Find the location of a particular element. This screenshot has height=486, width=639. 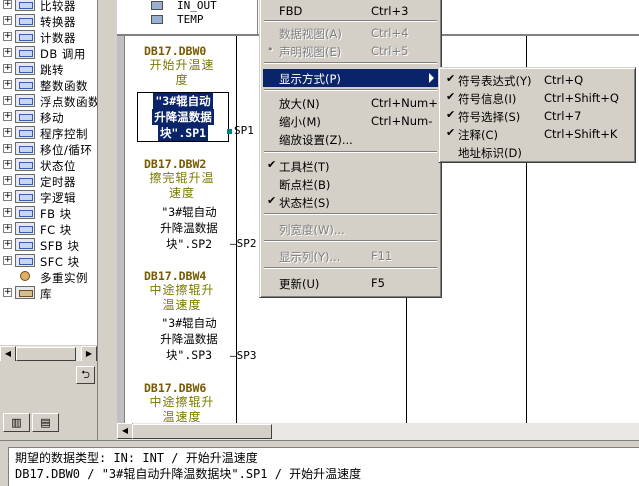

tree-item-move: + 移动 is located at coordinates (48, 117).